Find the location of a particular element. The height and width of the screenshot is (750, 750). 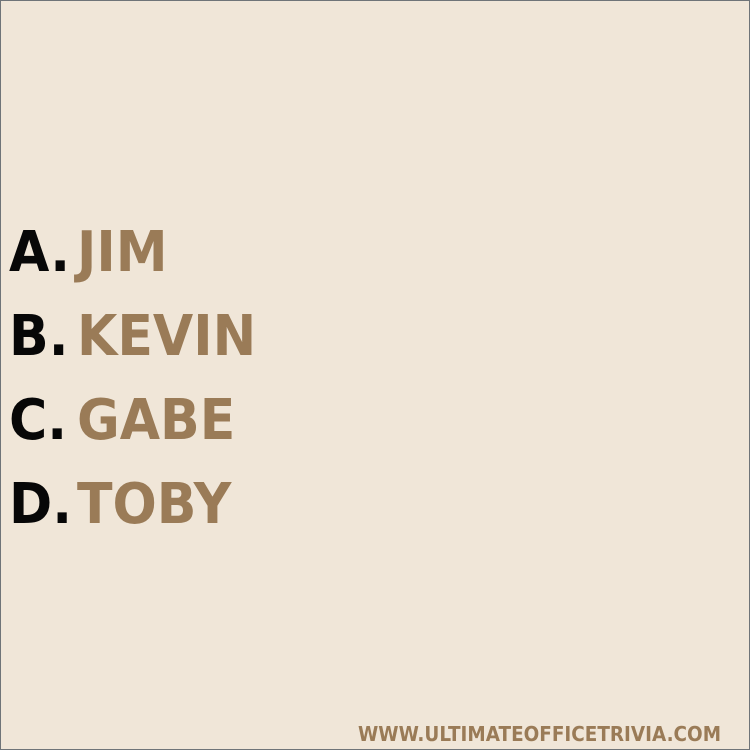

answer-option-b: B. KEVIN is located at coordinates (139, 337).